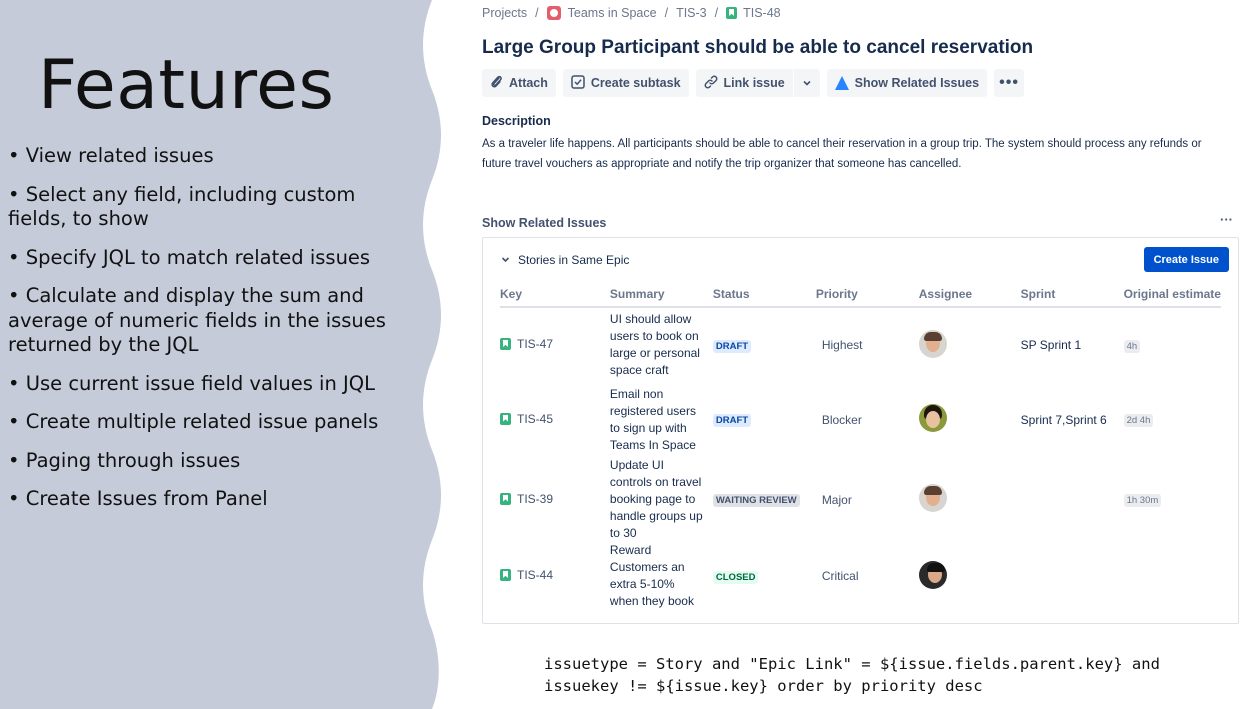 Image resolution: width=1253 pixels, height=709 pixels. What do you see at coordinates (635, 83) in the screenshot?
I see `create-subtask-label: Create subtask` at bounding box center [635, 83].